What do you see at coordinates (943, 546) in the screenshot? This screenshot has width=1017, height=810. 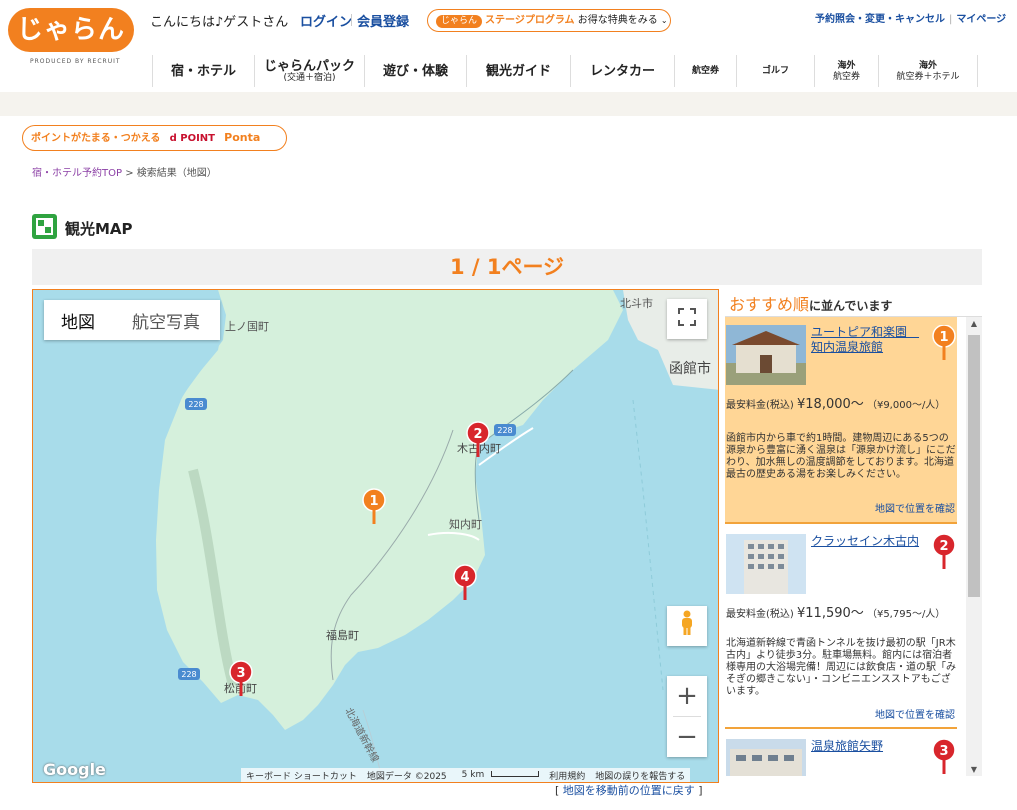 I see `rank-label: 2` at bounding box center [943, 546].